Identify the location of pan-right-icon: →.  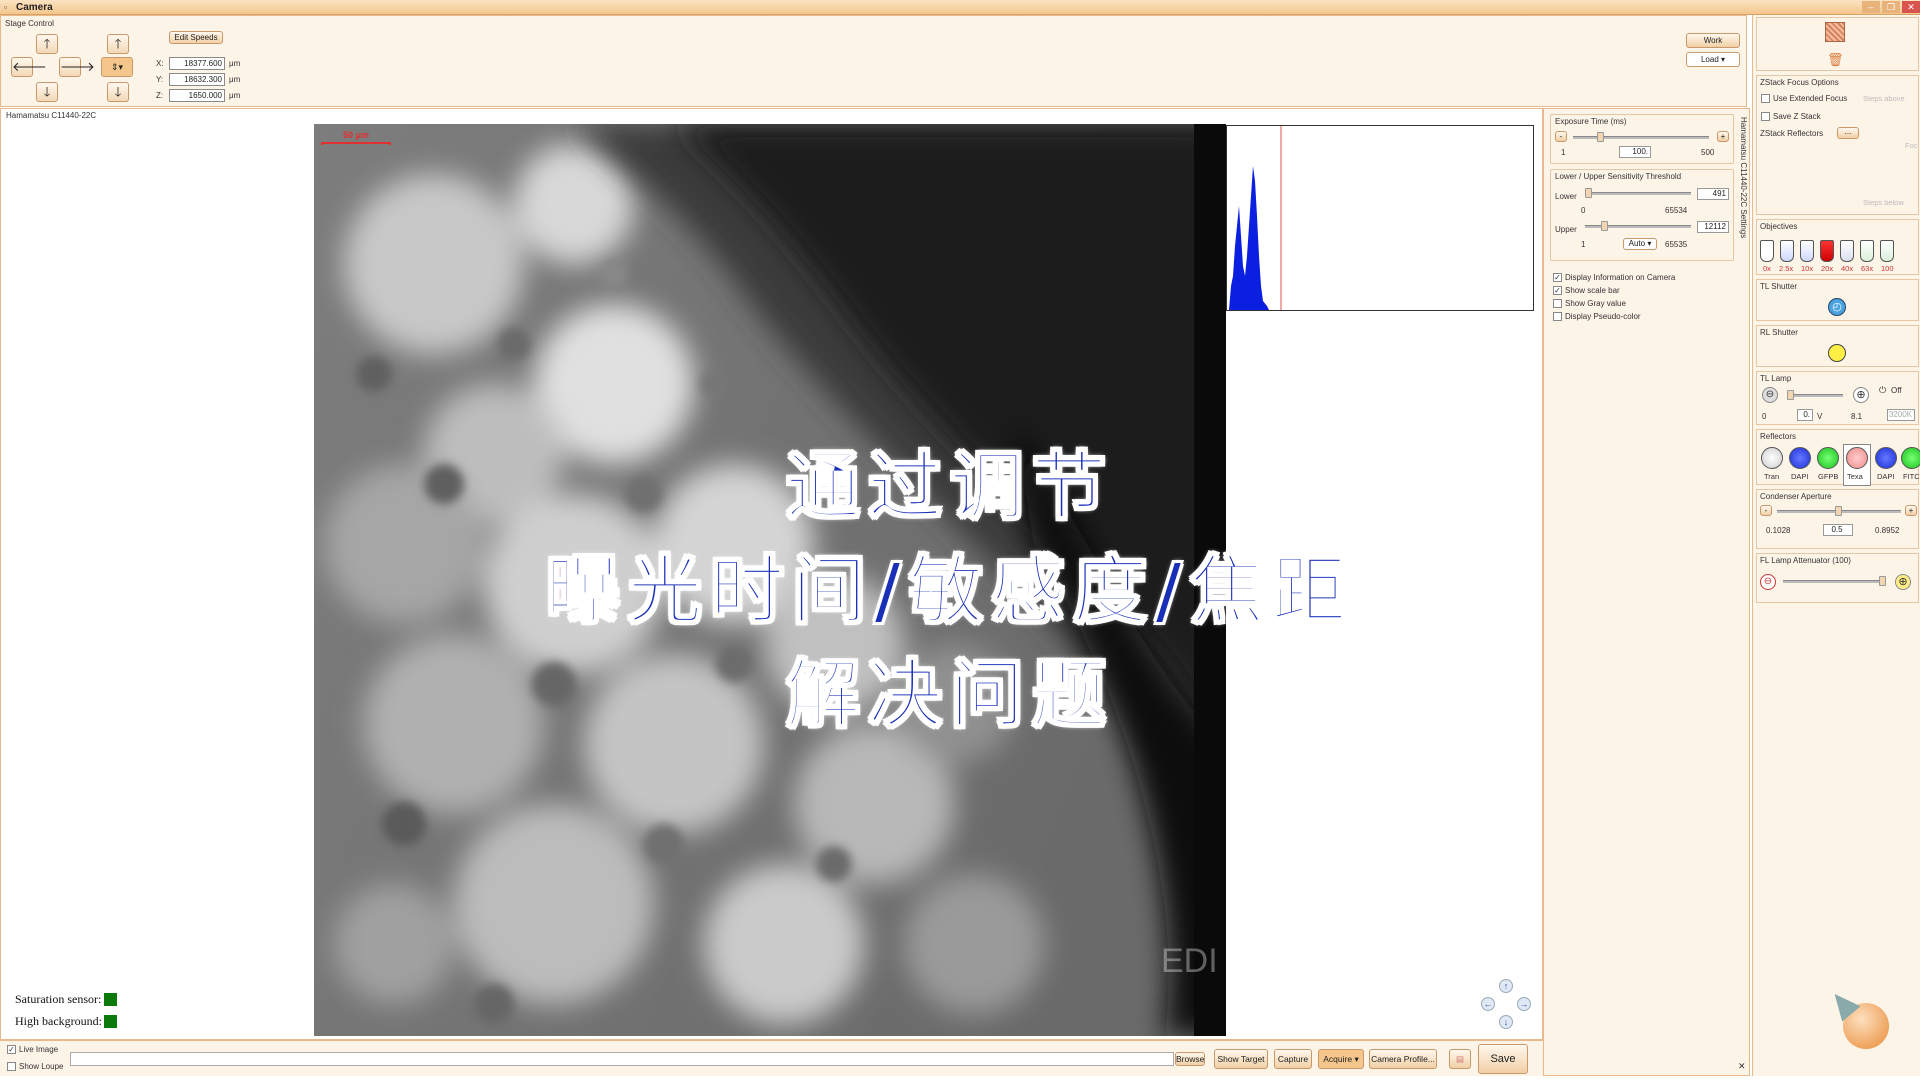
(1524, 1004).